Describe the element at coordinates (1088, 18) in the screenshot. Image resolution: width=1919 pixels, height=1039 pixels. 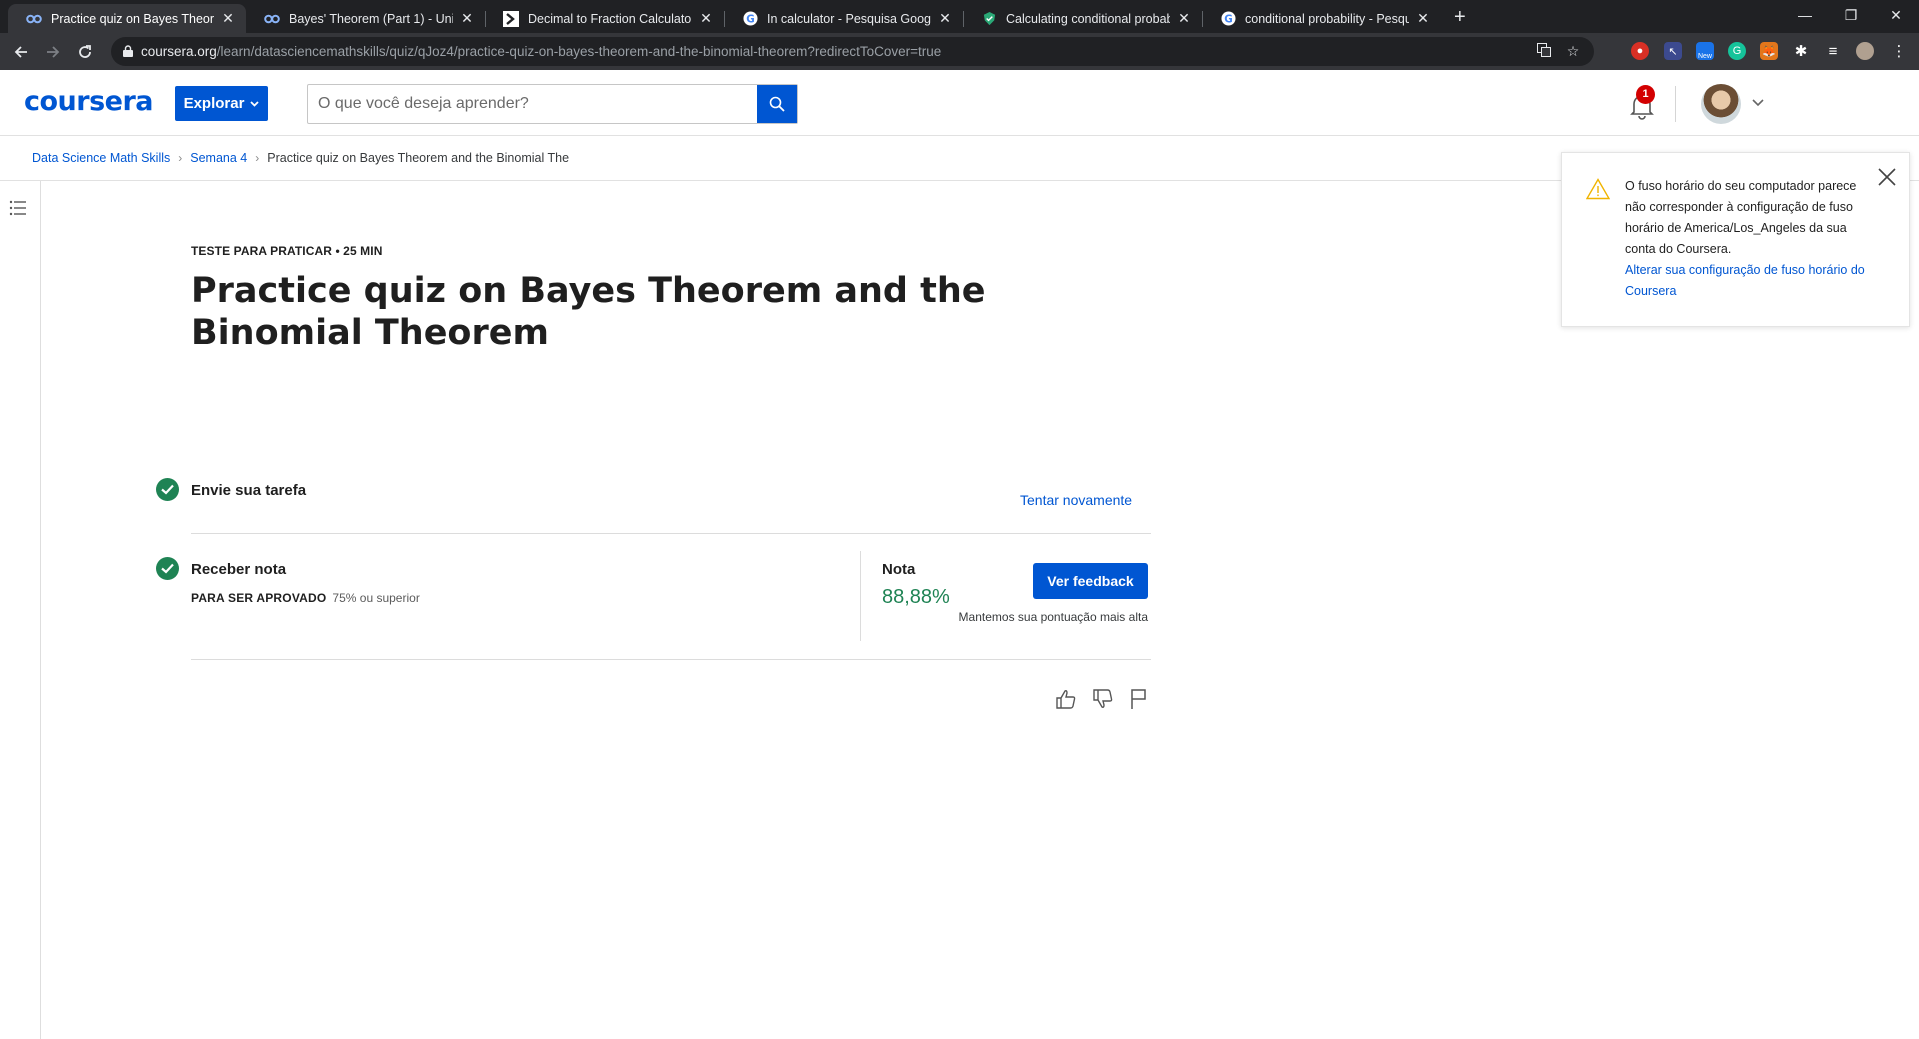
I see `tab-title: Calculating conditional probabili` at that location.